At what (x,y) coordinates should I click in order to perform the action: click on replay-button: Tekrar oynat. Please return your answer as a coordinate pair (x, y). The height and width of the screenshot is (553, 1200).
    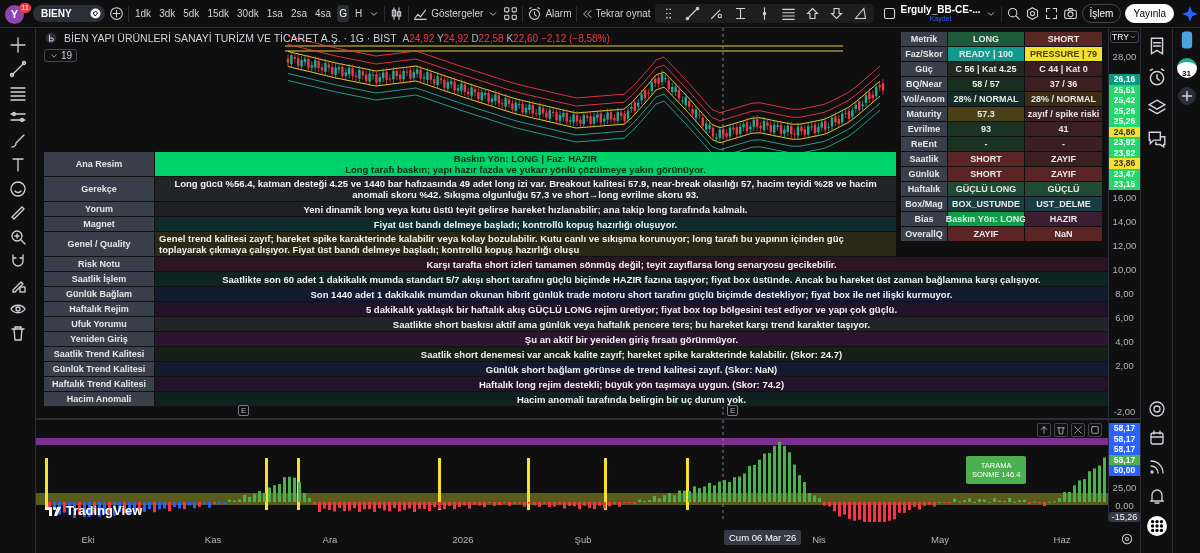
    Looking at the image, I should click on (623, 13).